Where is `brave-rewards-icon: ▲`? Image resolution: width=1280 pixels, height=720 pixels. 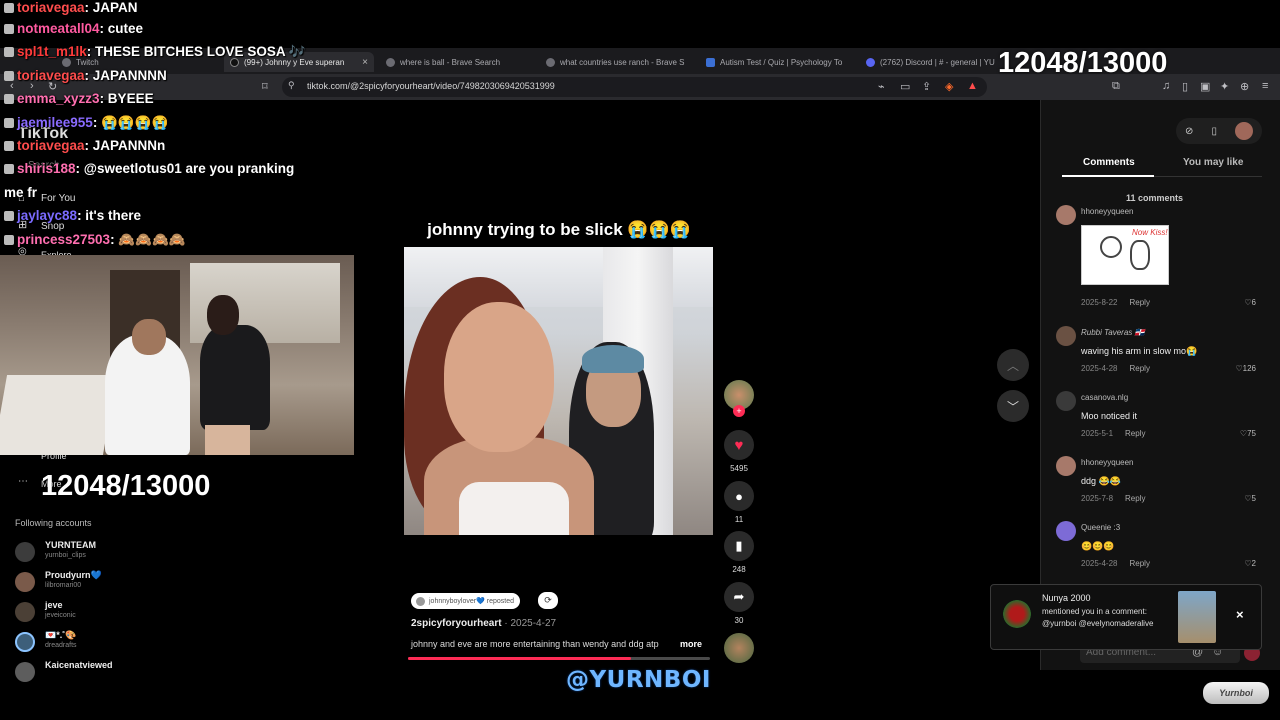
brave-rewards-icon: ▲ is located at coordinates (972, 86).